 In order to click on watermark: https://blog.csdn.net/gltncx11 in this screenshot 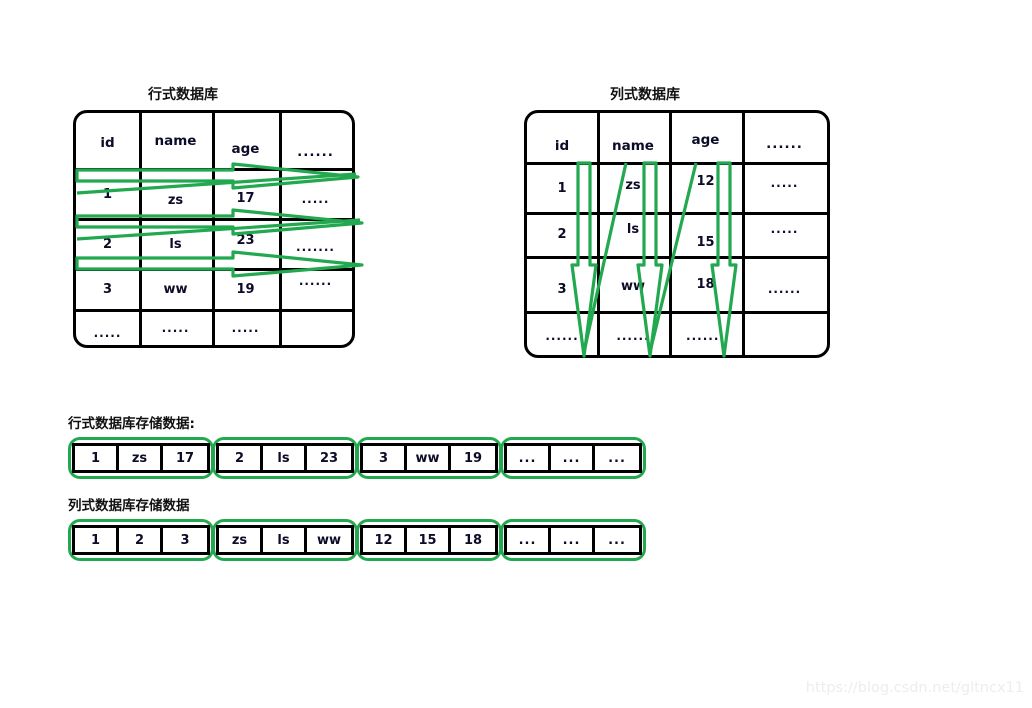, I will do `click(914, 688)`.